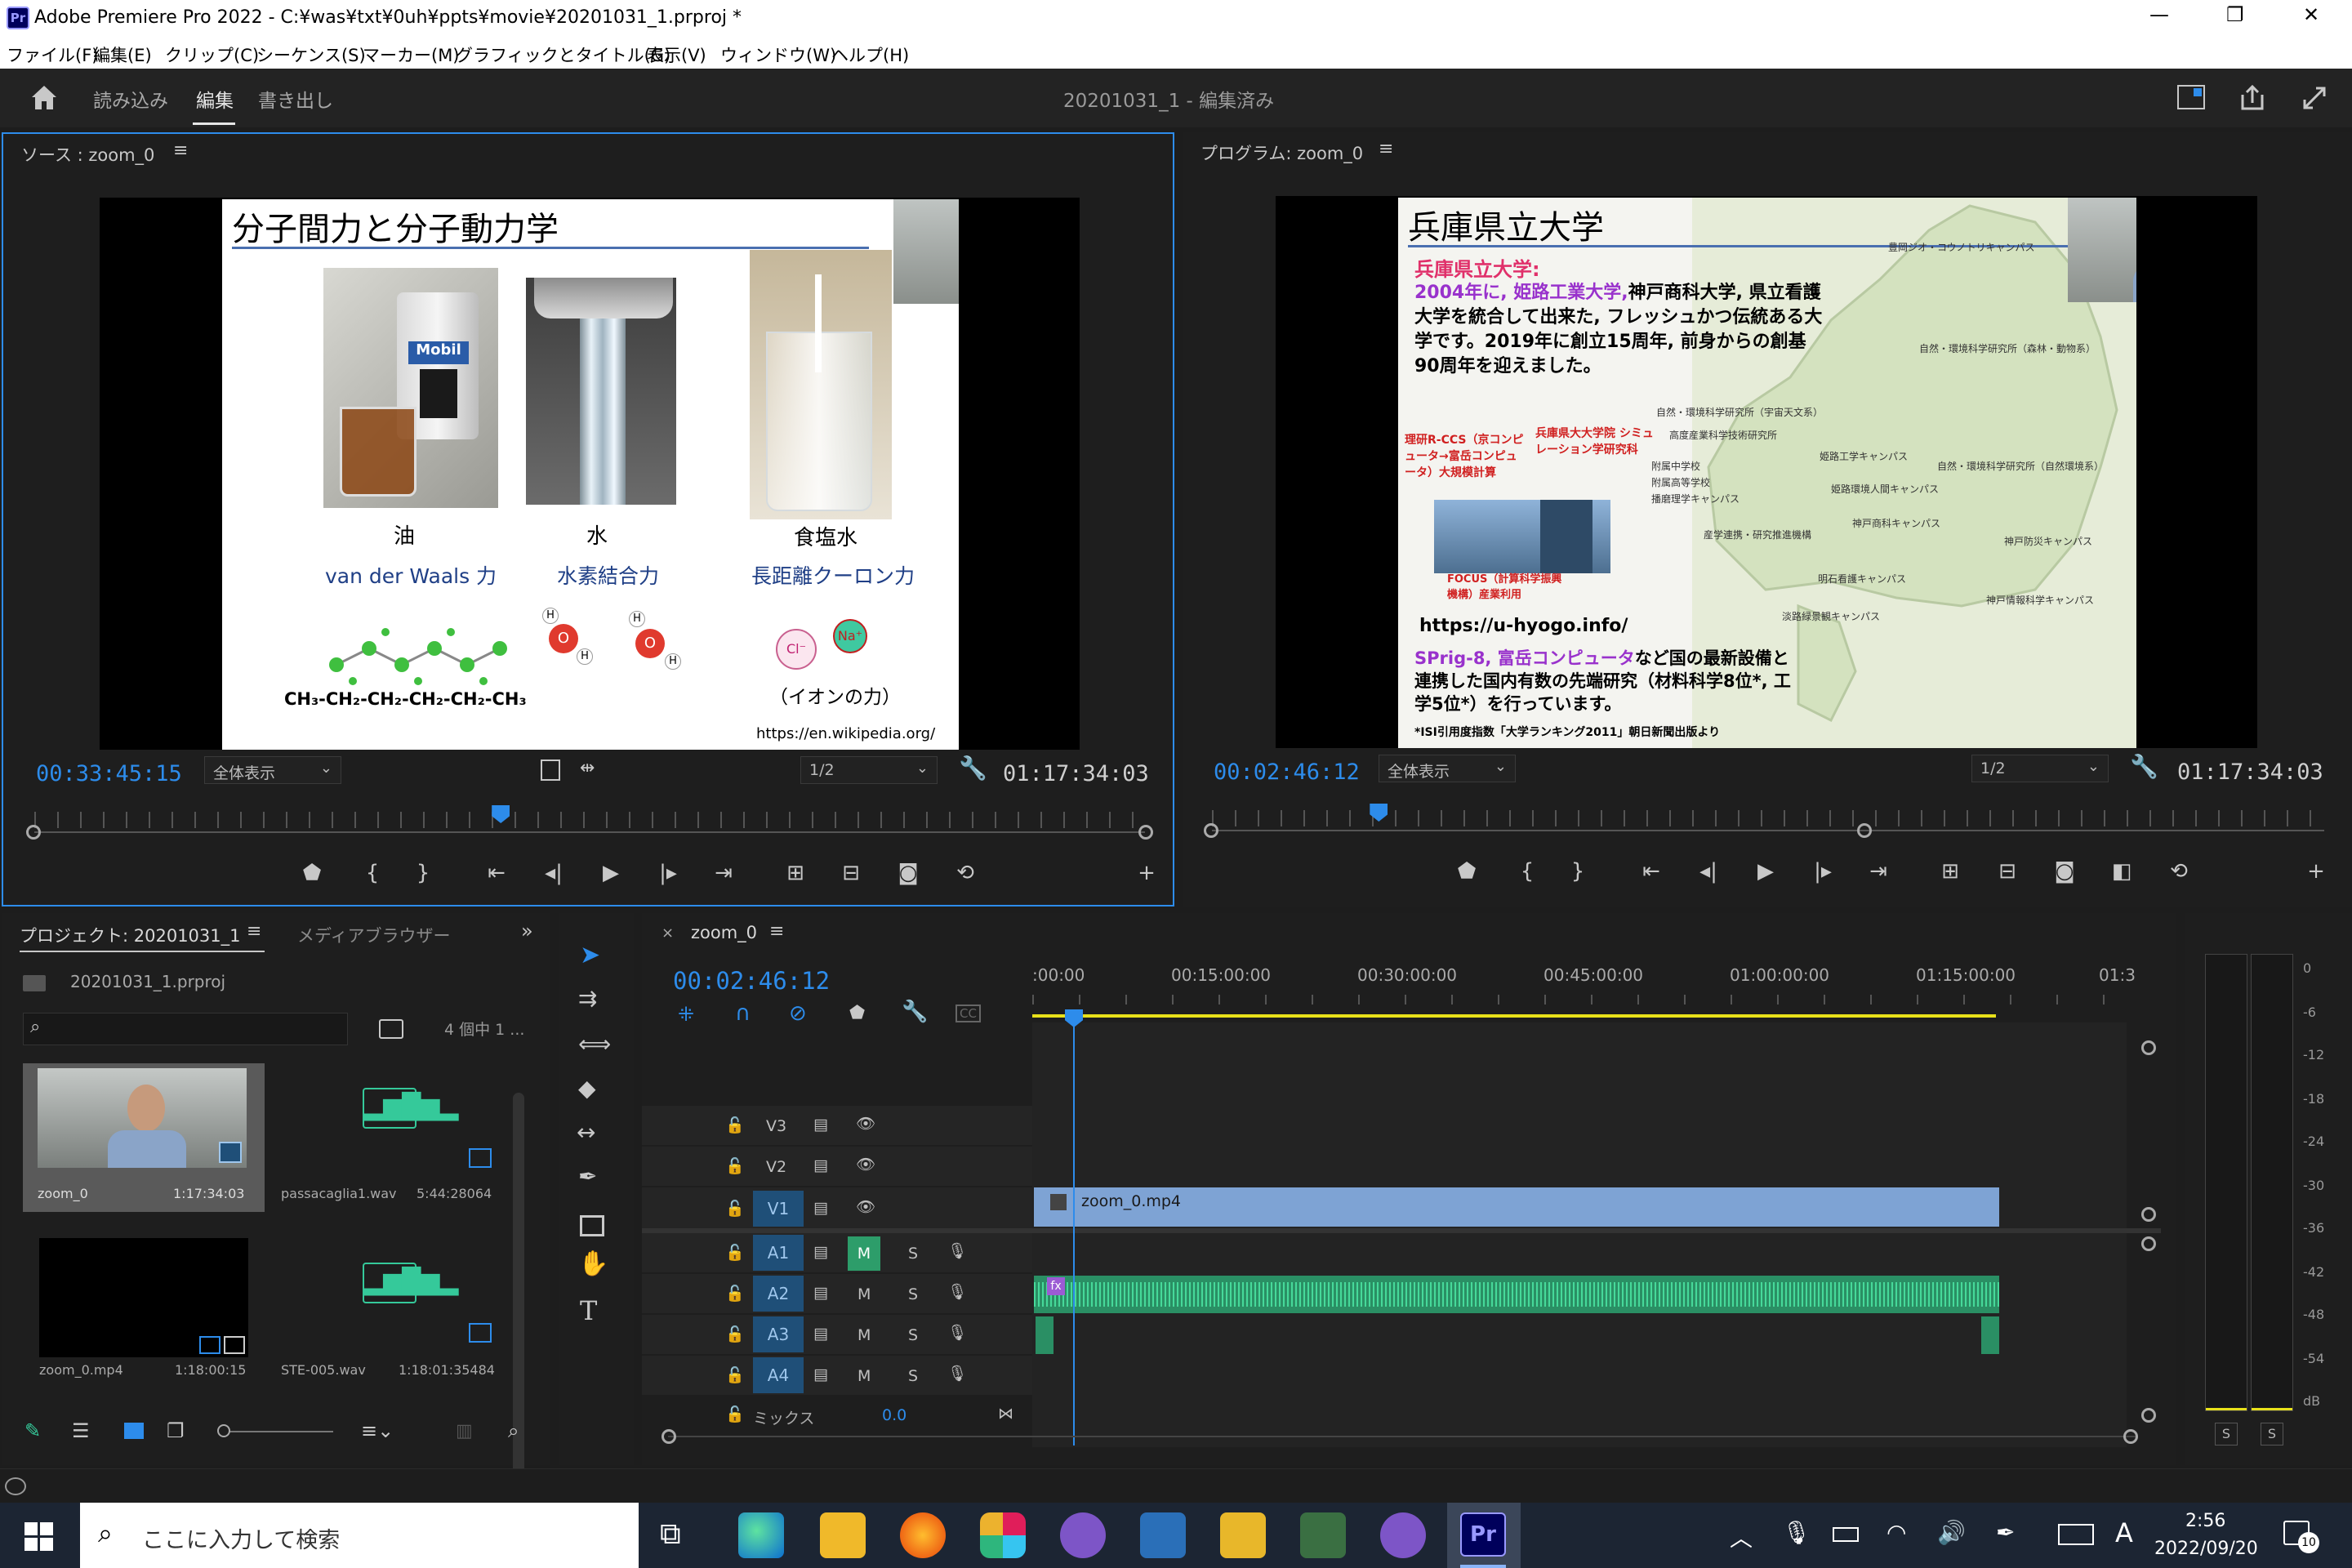  What do you see at coordinates (1083, 1535) in the screenshot?
I see `emacs-icon` at bounding box center [1083, 1535].